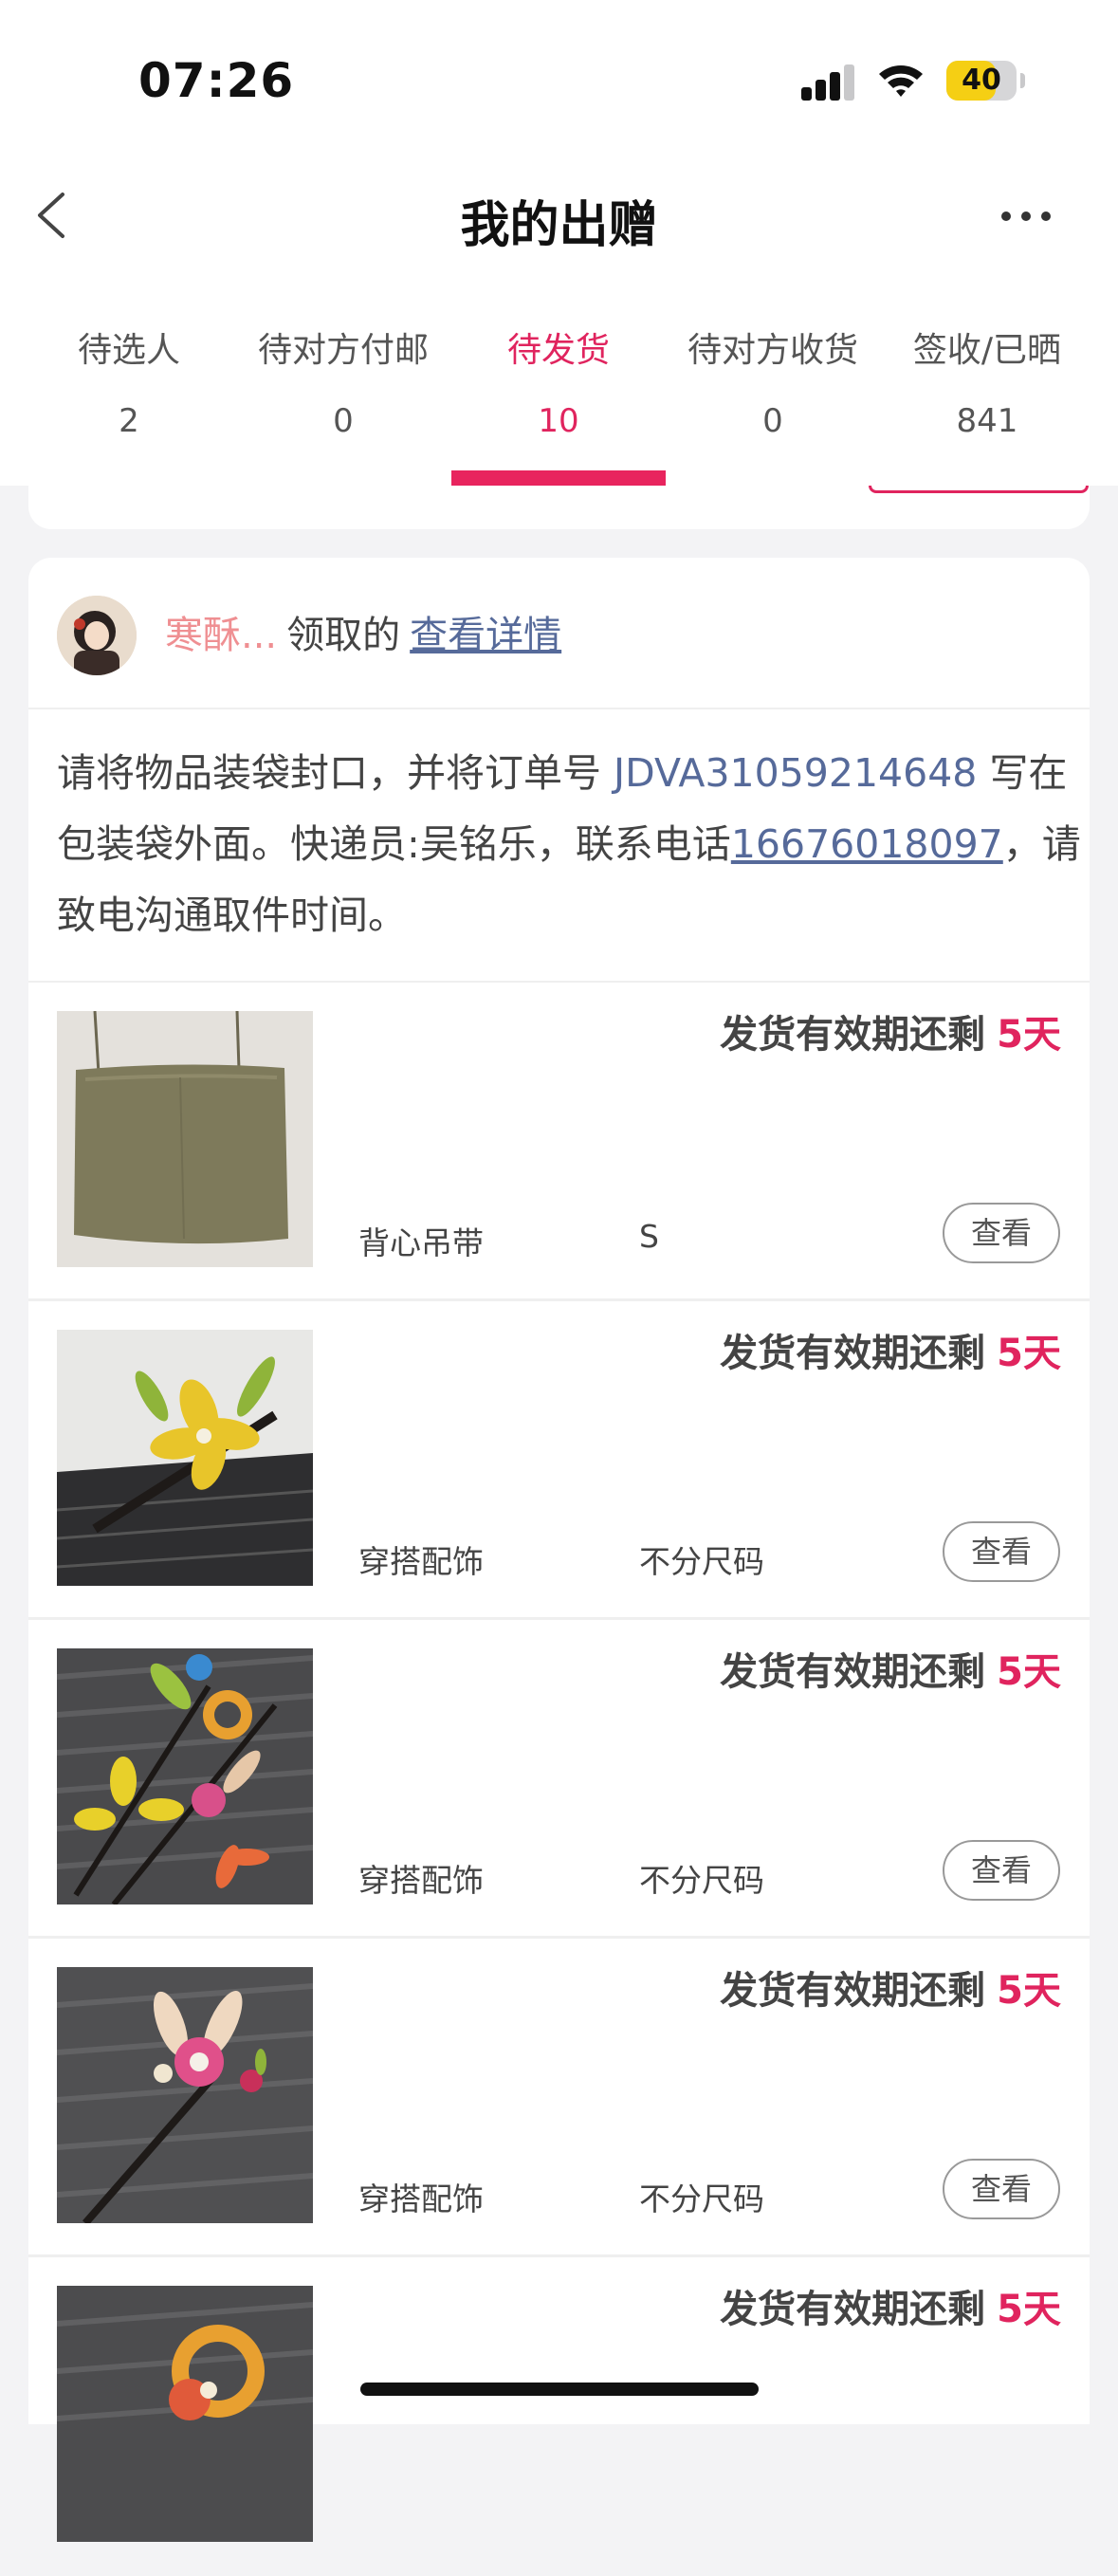 The width and height of the screenshot is (1118, 2576). Describe the element at coordinates (217, 80) in the screenshot. I see `status-time: 07:26` at that location.